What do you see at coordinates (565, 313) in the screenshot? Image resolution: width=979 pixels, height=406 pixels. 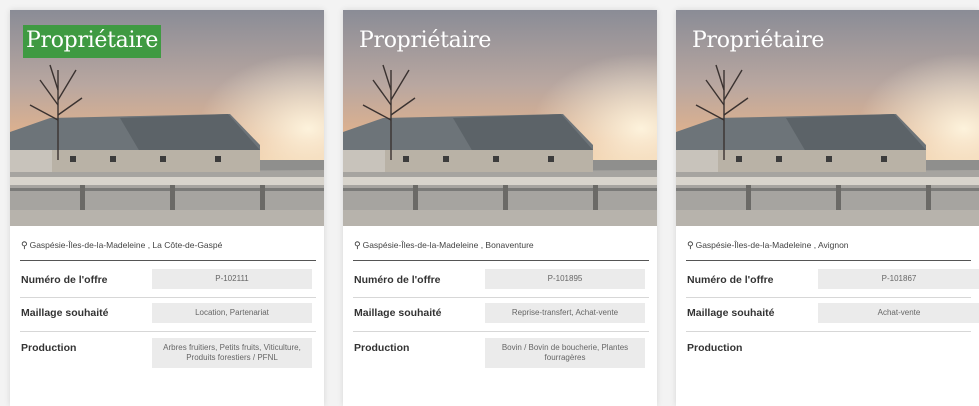 I see `matching-value: Reprise-transfert, Achat-vente` at bounding box center [565, 313].